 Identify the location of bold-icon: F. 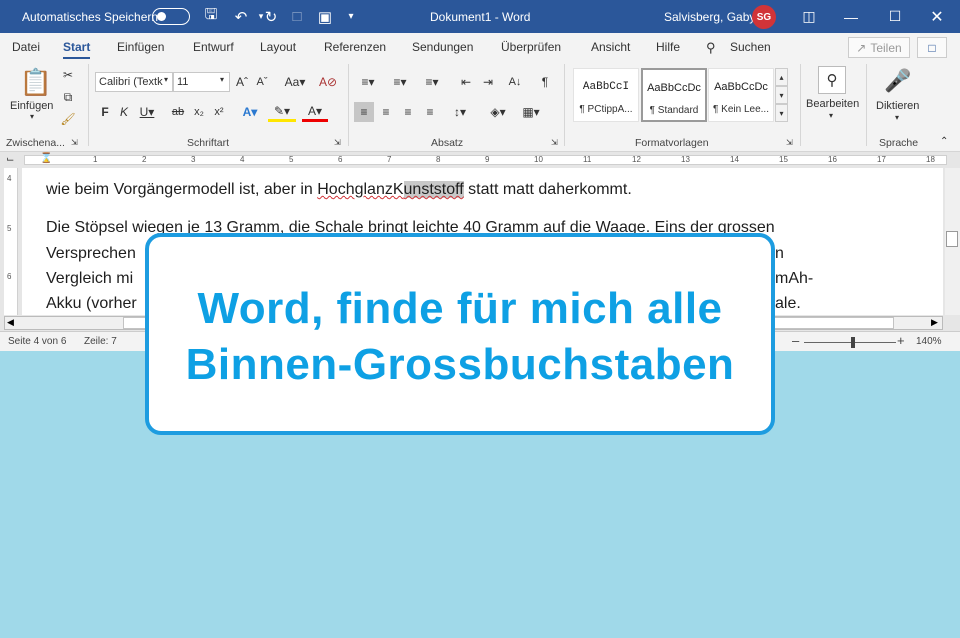
(105, 112).